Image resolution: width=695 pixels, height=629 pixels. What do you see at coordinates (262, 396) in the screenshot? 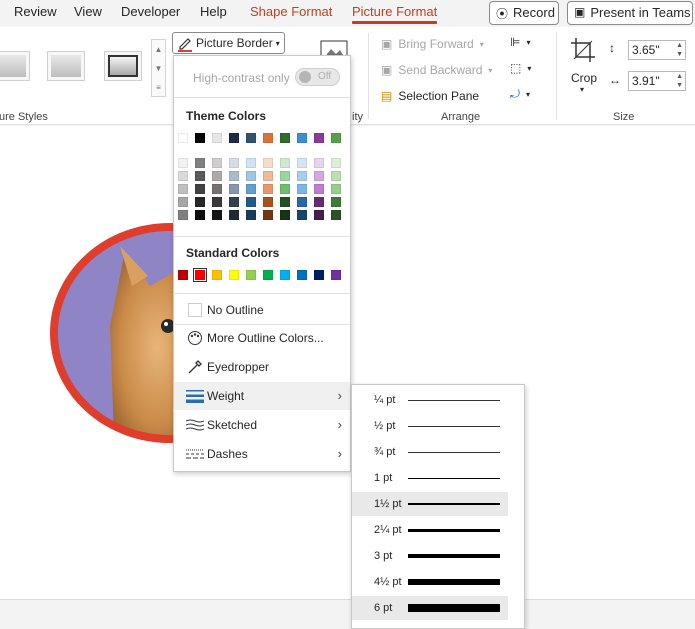
I see `weight-item: Weight ›` at bounding box center [262, 396].